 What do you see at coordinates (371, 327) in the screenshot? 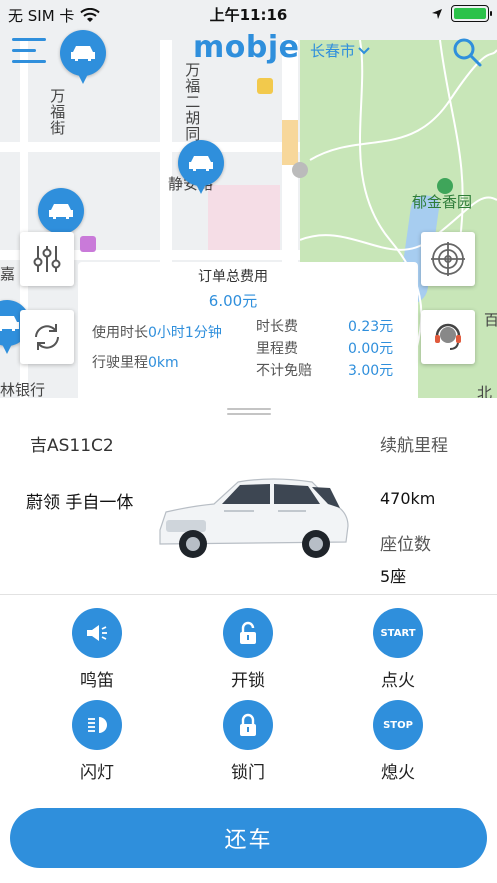
I see `time-fee-value: 0.23元` at bounding box center [371, 327].